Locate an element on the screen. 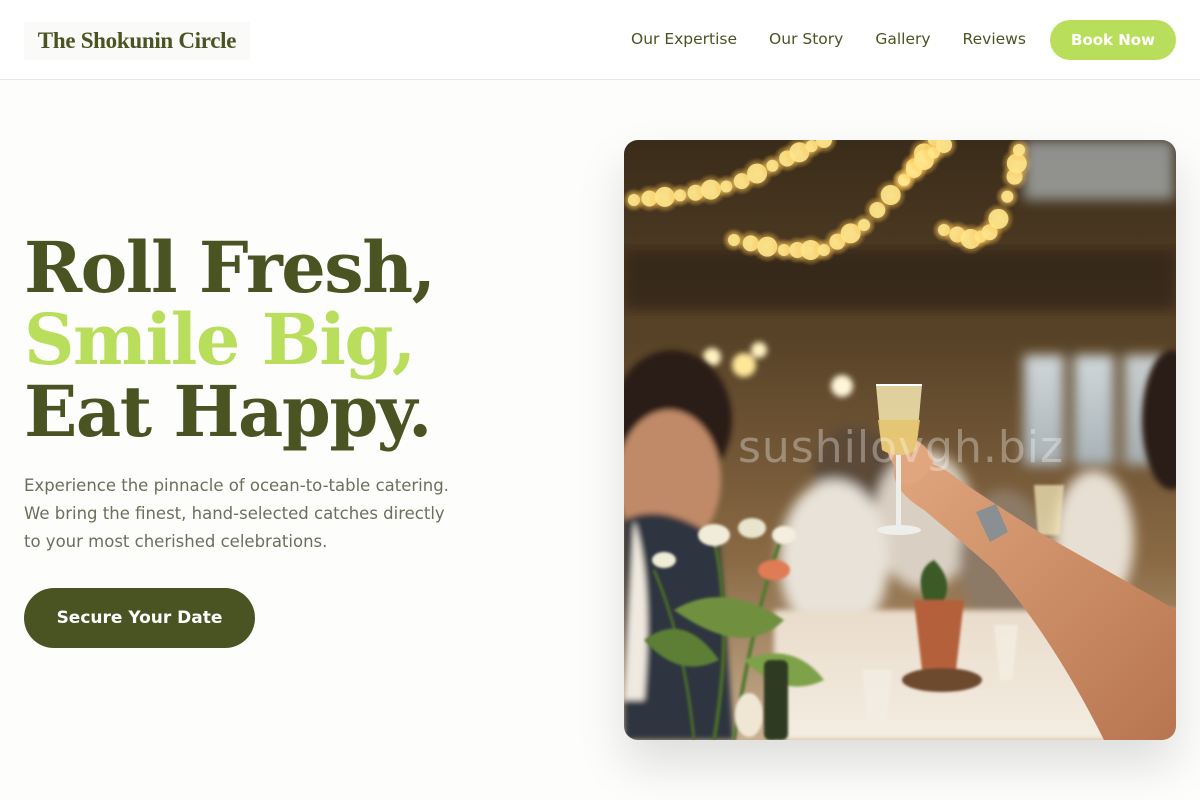 Image resolution: width=1200 pixels, height=800 pixels. site-logo: The Shokunin Circle is located at coordinates (137, 41).